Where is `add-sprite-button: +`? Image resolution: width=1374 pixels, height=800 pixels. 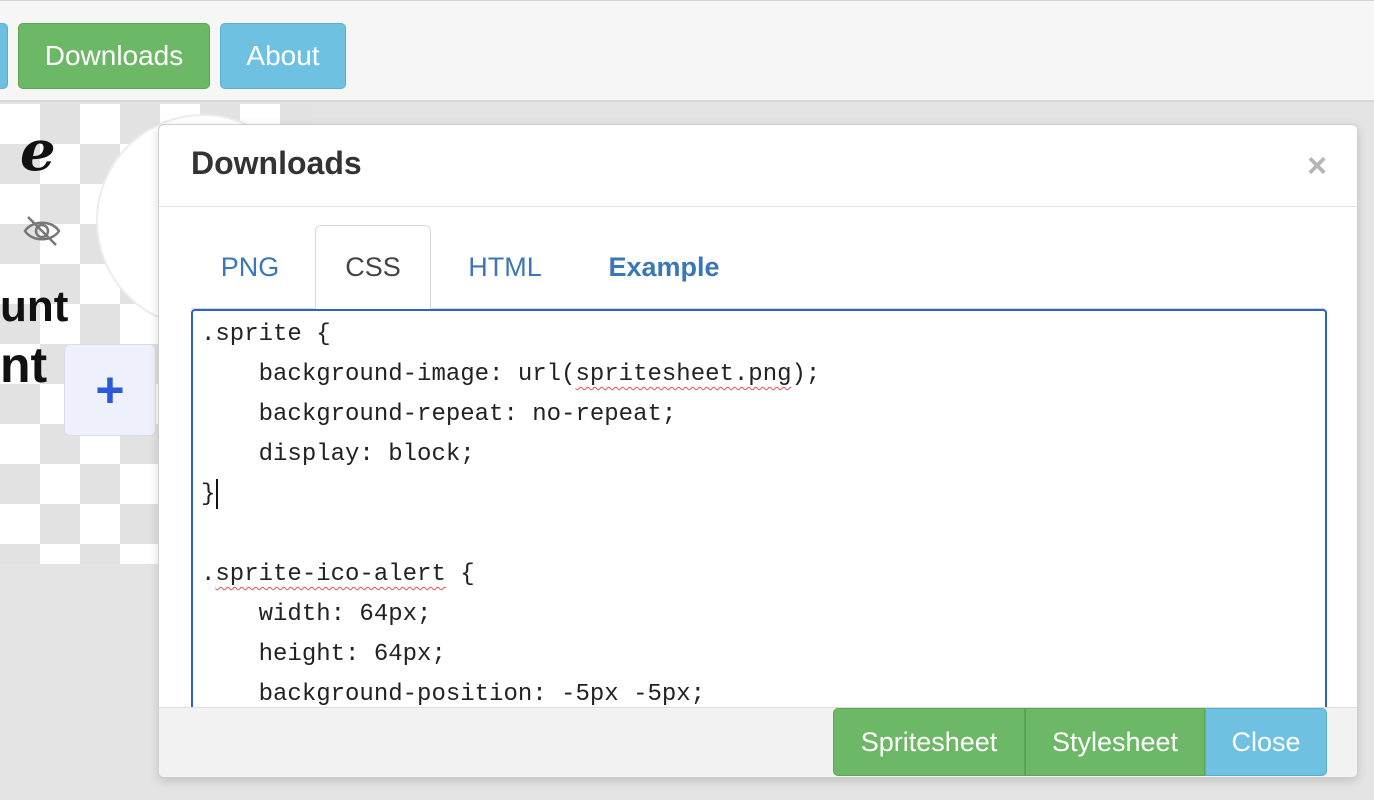
add-sprite-button: + is located at coordinates (110, 390).